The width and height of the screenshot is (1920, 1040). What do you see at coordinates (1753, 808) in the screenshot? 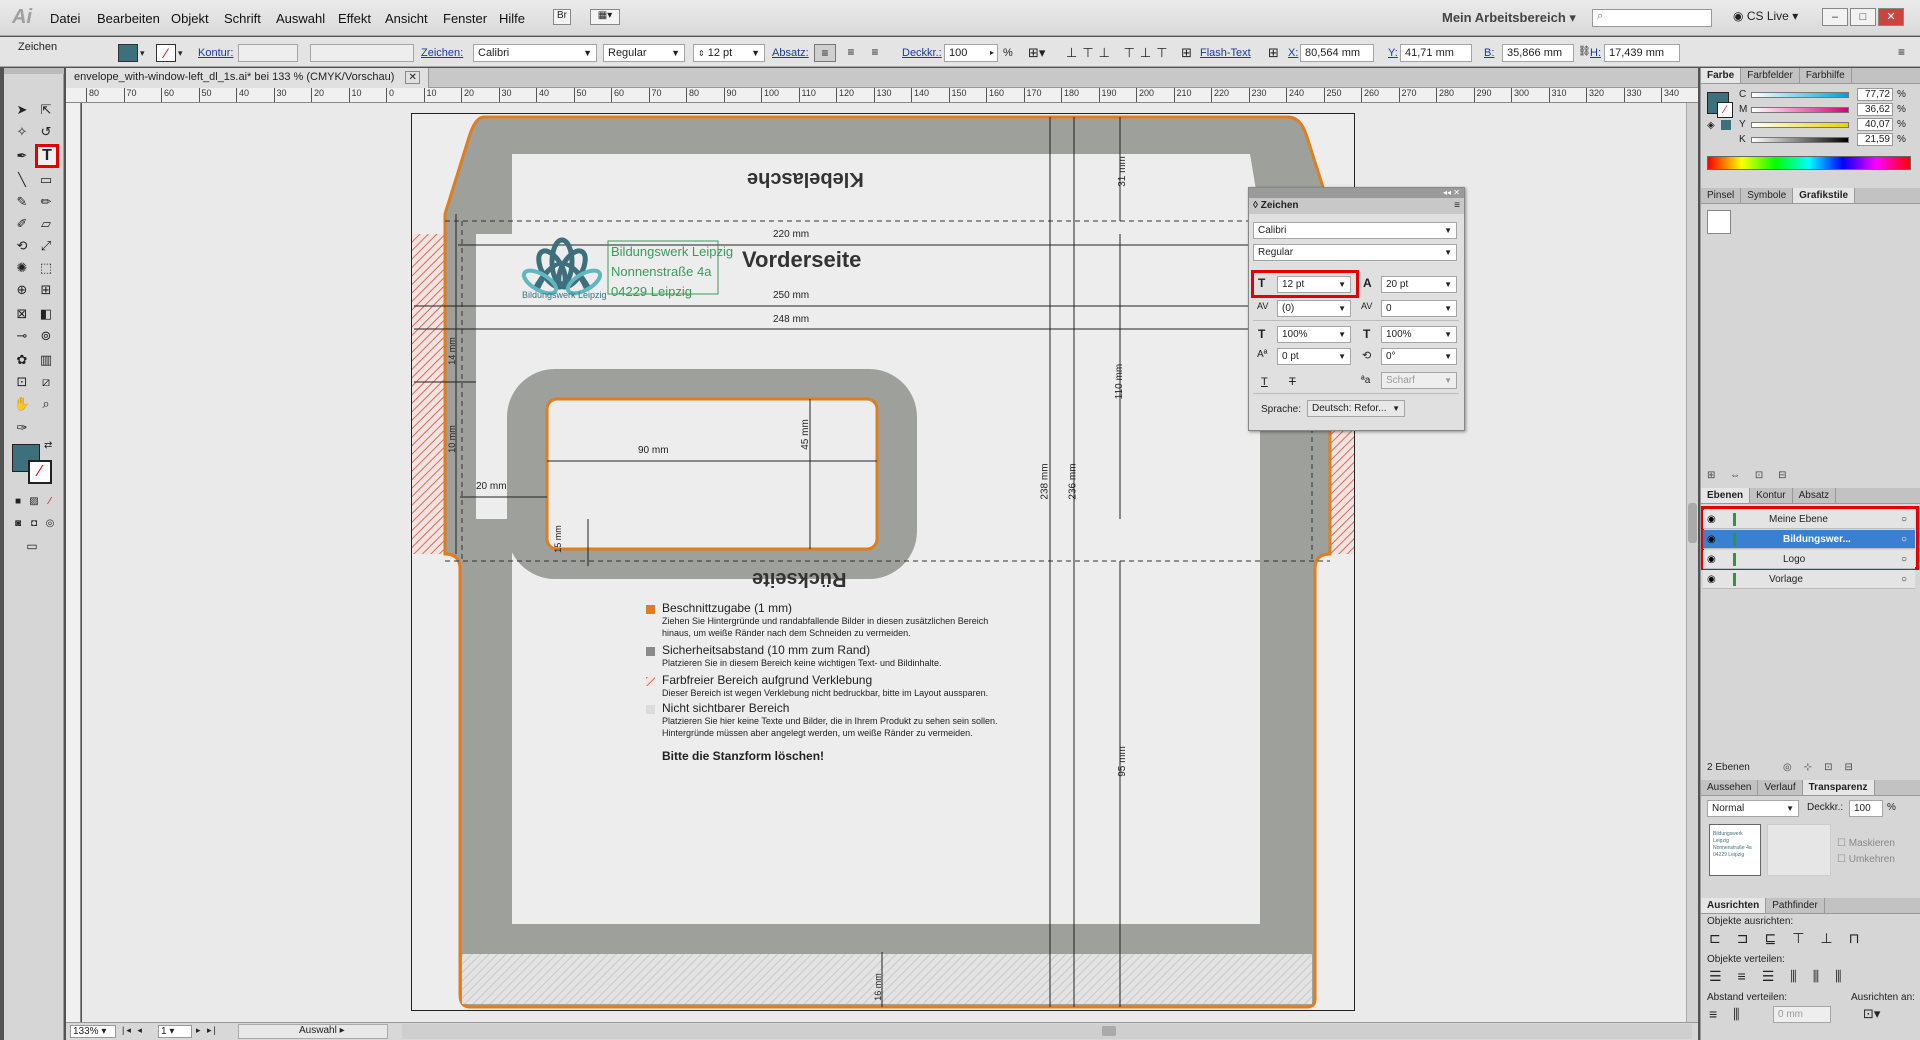
I see `blend-mode-select: Normal ▼` at bounding box center [1753, 808].